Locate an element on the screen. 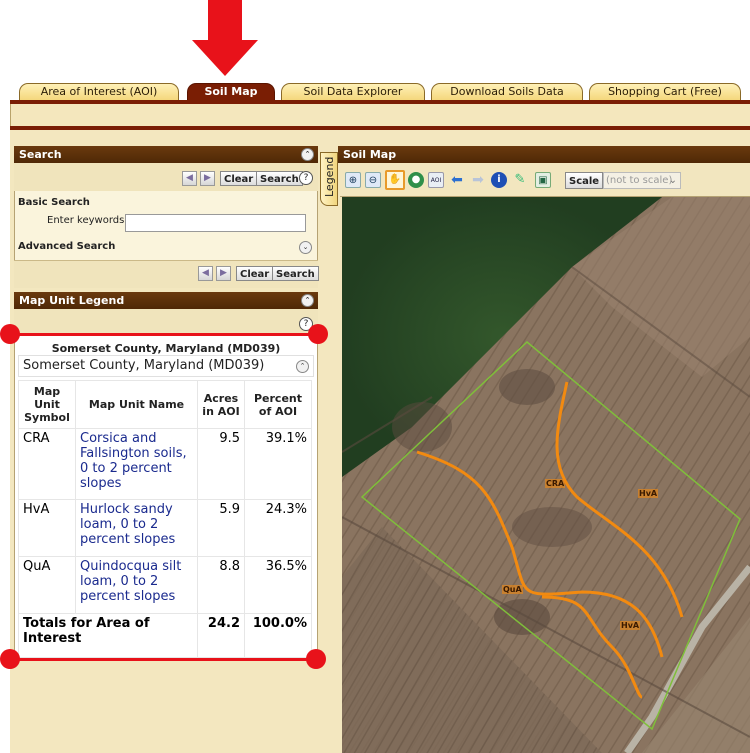  scale-button: Scale is located at coordinates (584, 180).